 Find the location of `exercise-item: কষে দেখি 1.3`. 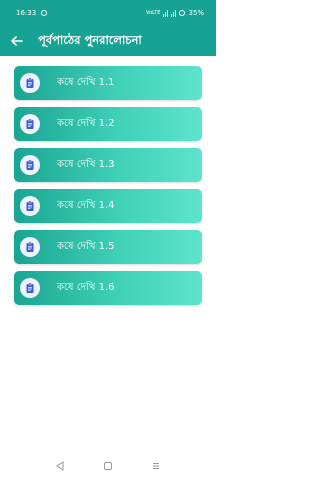

exercise-item: কষে দেখি 1.3 is located at coordinates (108, 165).